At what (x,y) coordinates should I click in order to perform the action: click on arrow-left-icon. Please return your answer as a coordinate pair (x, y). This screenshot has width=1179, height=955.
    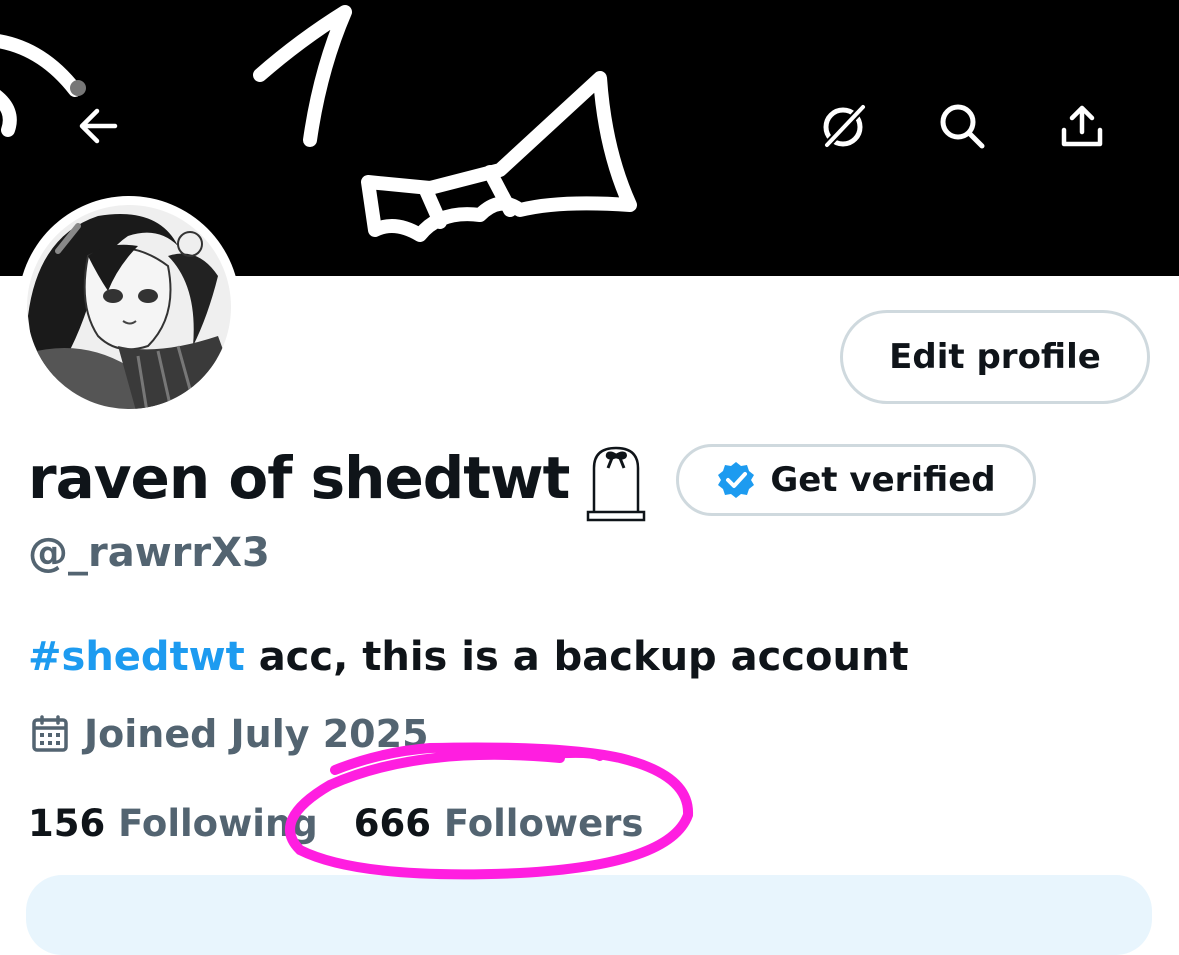
    Looking at the image, I should click on (98, 126).